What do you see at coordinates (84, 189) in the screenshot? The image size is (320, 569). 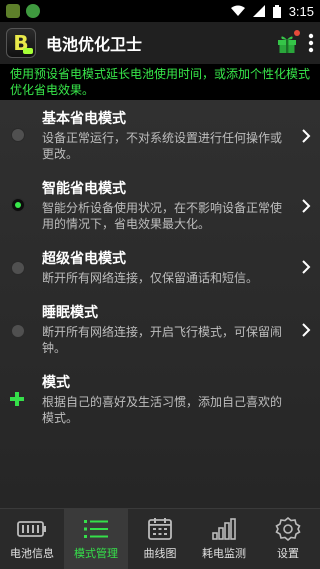 I see `mode-title: 智能省电模式` at bounding box center [84, 189].